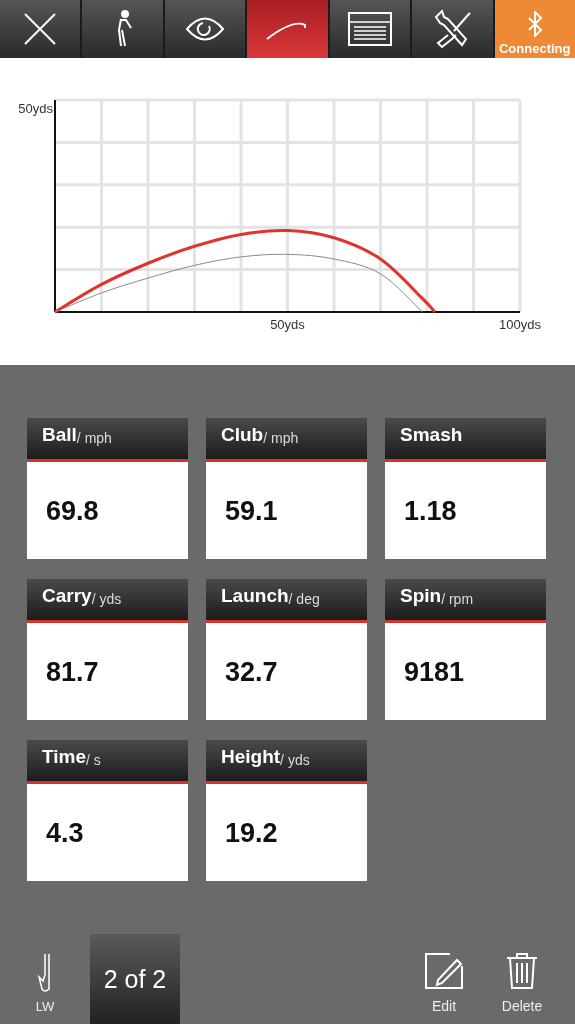 The height and width of the screenshot is (1024, 575). What do you see at coordinates (67, 596) in the screenshot?
I see `metric-name: Carry` at bounding box center [67, 596].